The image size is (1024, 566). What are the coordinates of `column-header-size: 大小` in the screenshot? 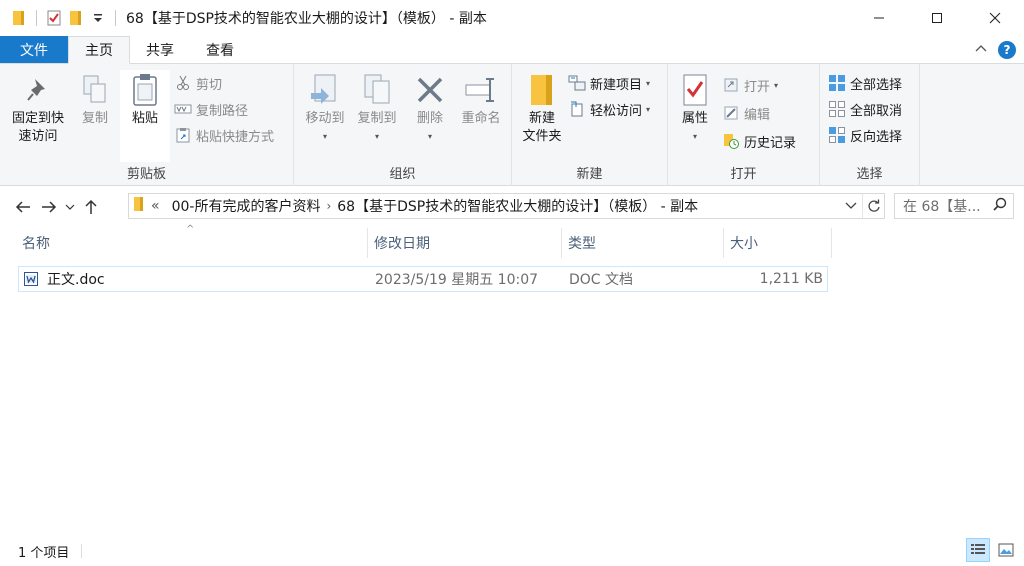 It's located at (778, 243).